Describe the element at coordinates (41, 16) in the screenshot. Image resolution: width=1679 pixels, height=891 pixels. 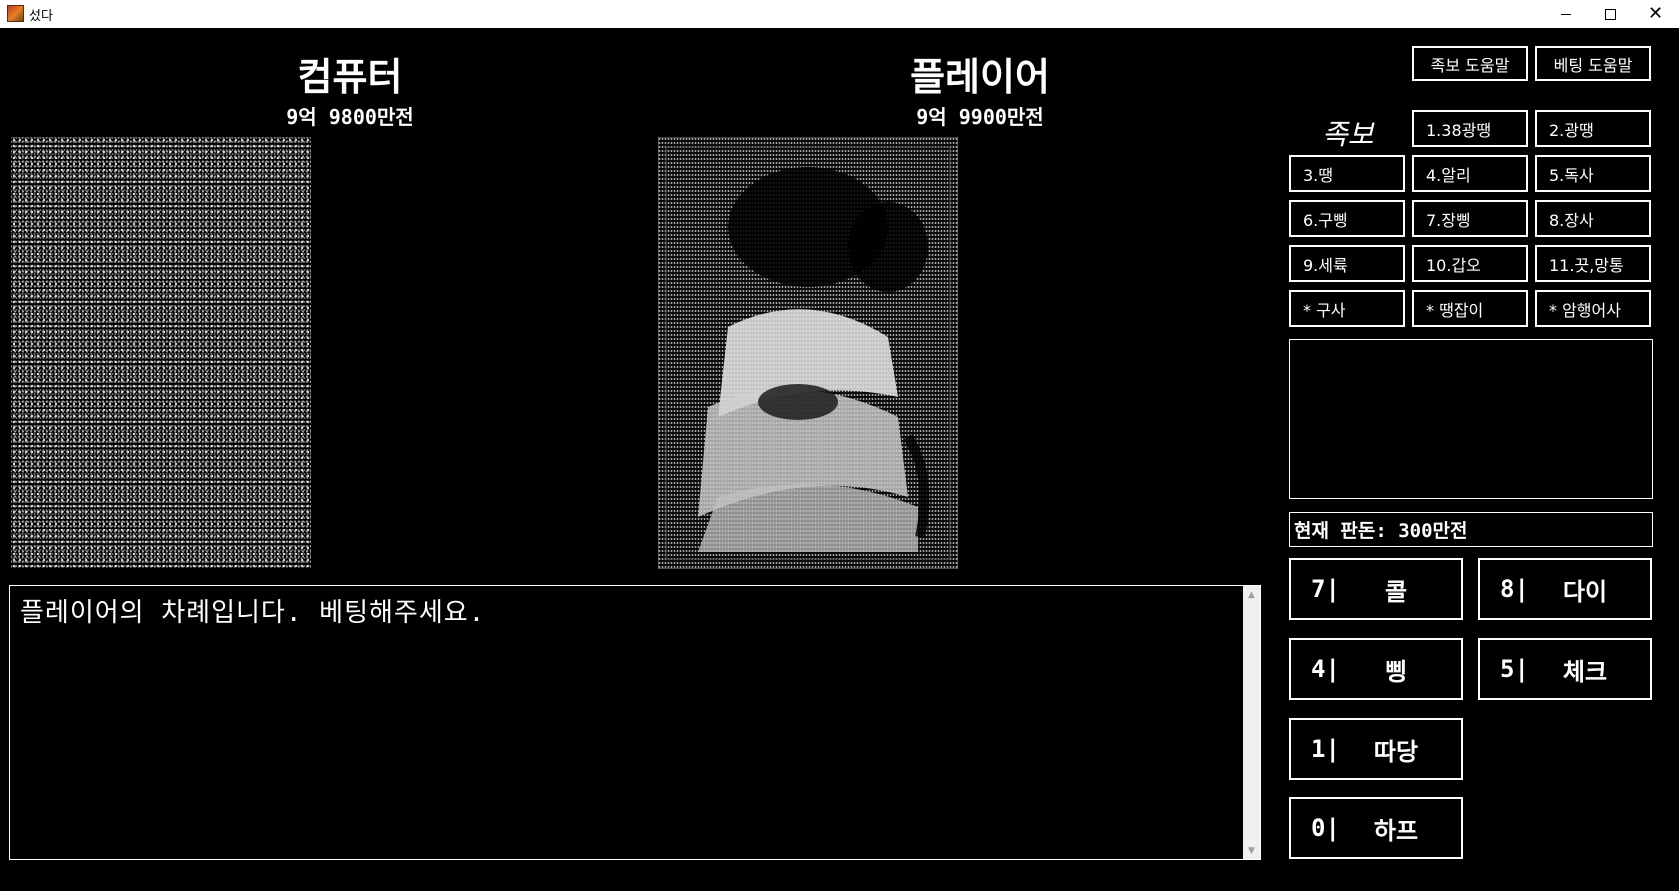
I see `window-title: 섰다` at that location.